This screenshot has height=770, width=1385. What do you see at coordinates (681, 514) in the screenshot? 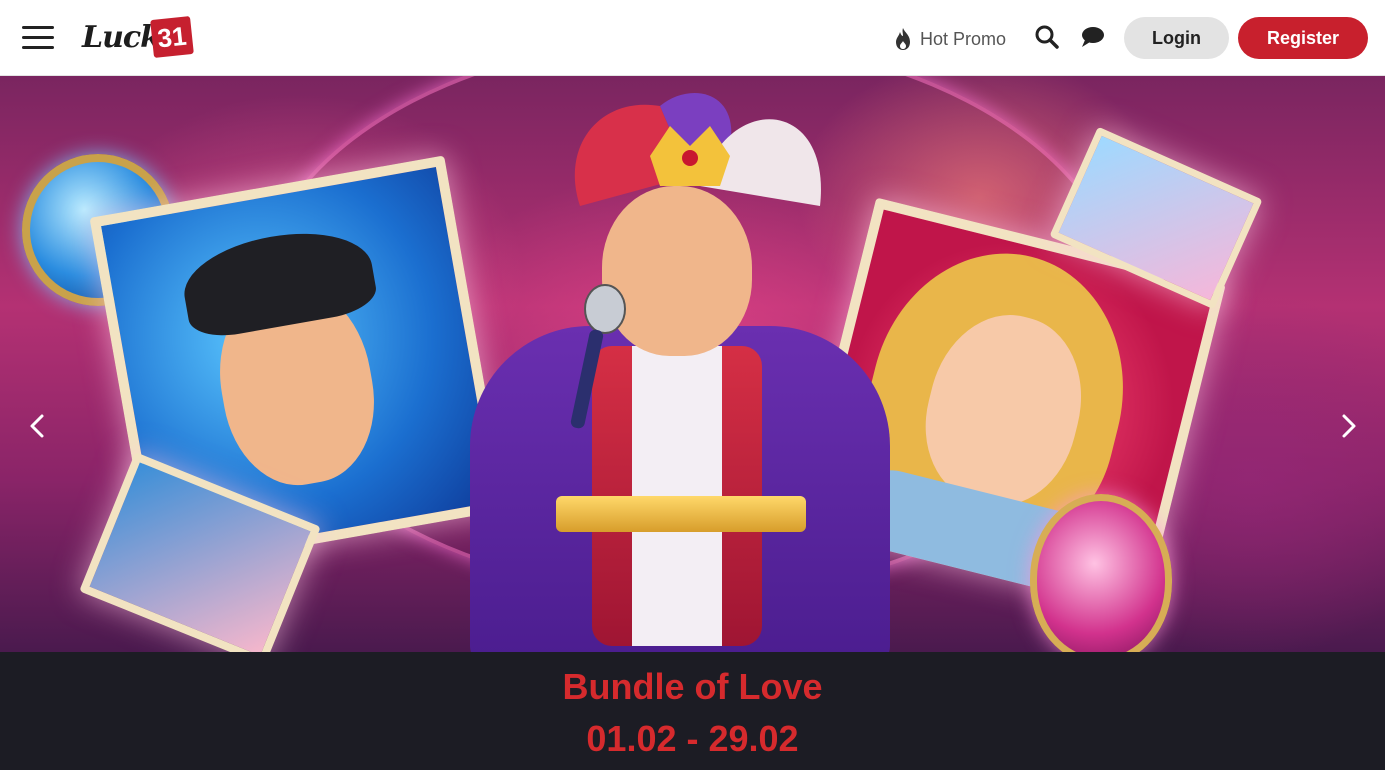
I see `jester-belt` at bounding box center [681, 514].